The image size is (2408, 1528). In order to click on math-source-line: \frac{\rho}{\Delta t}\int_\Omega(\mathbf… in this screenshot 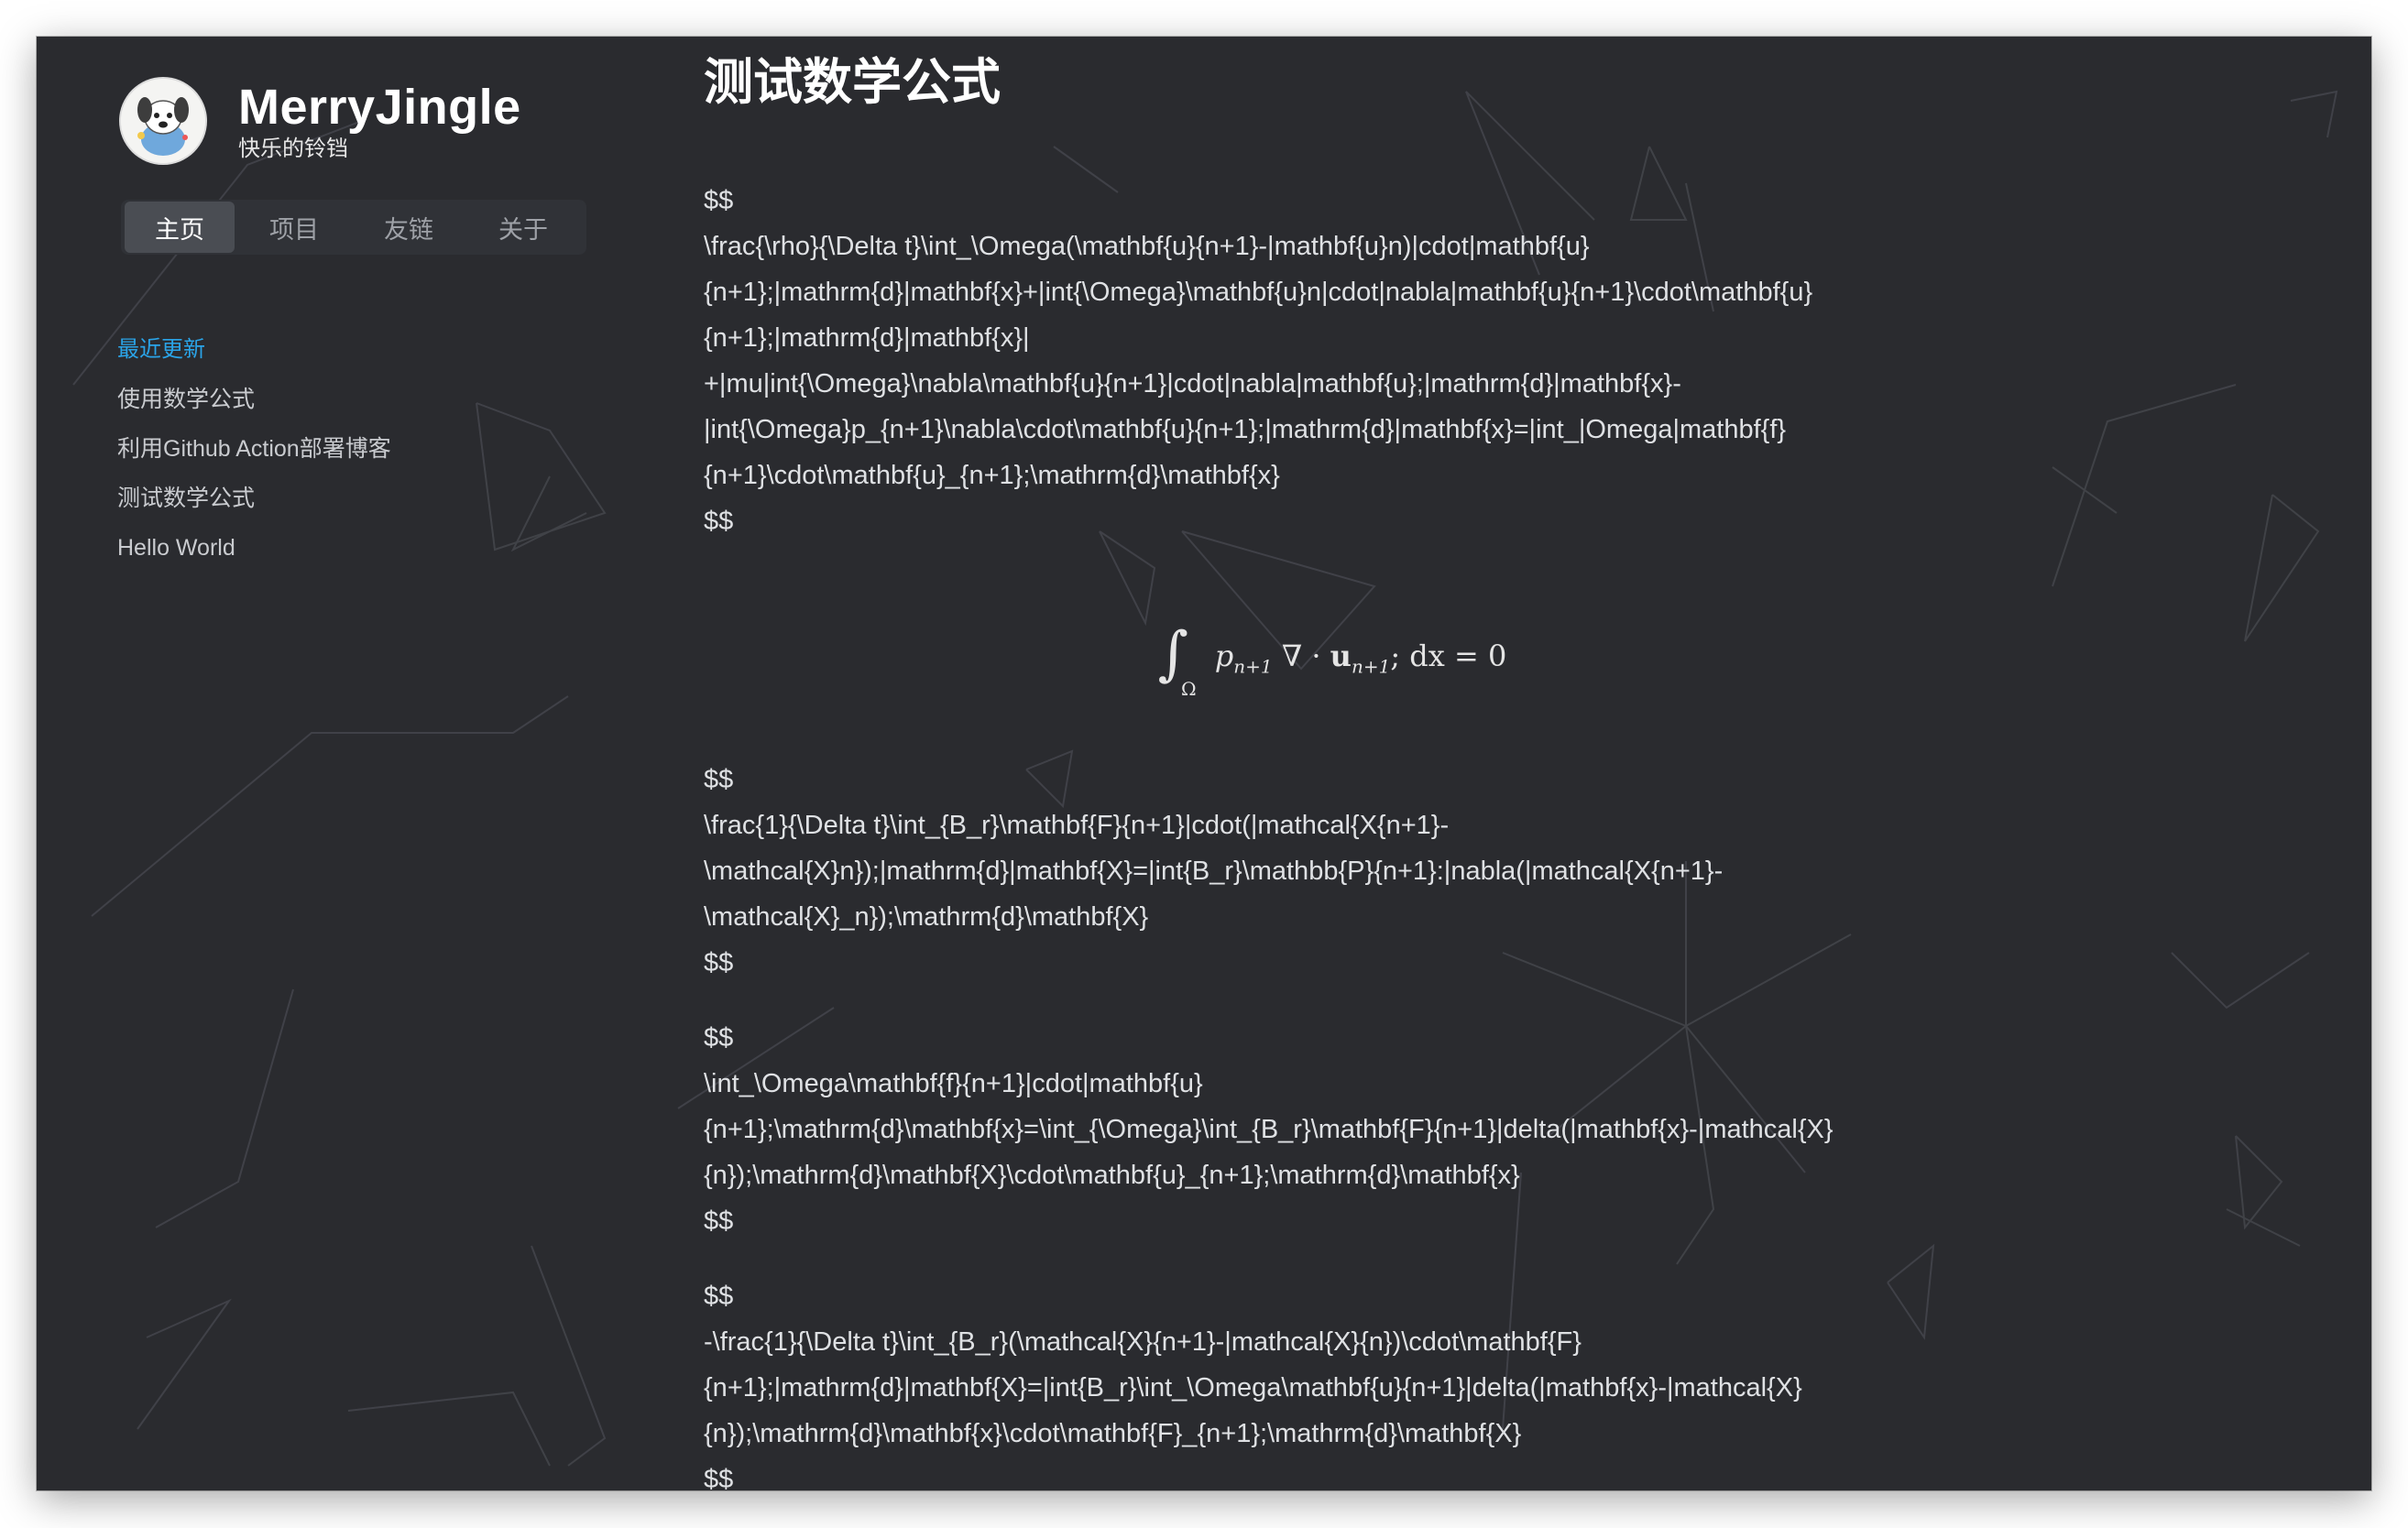, I will do `click(1147, 246)`.